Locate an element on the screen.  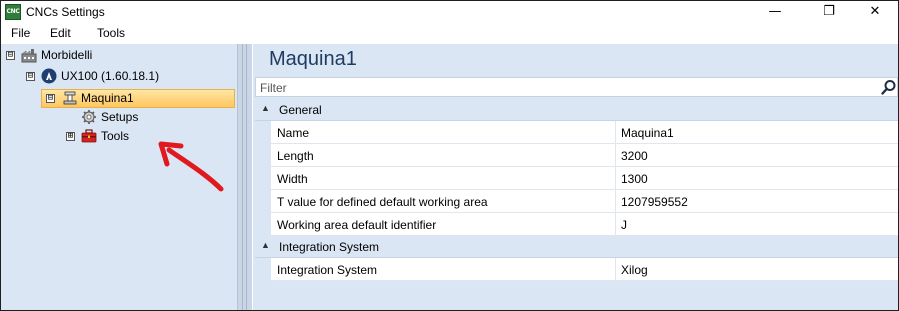
minimize-button: — is located at coordinates (775, 12).